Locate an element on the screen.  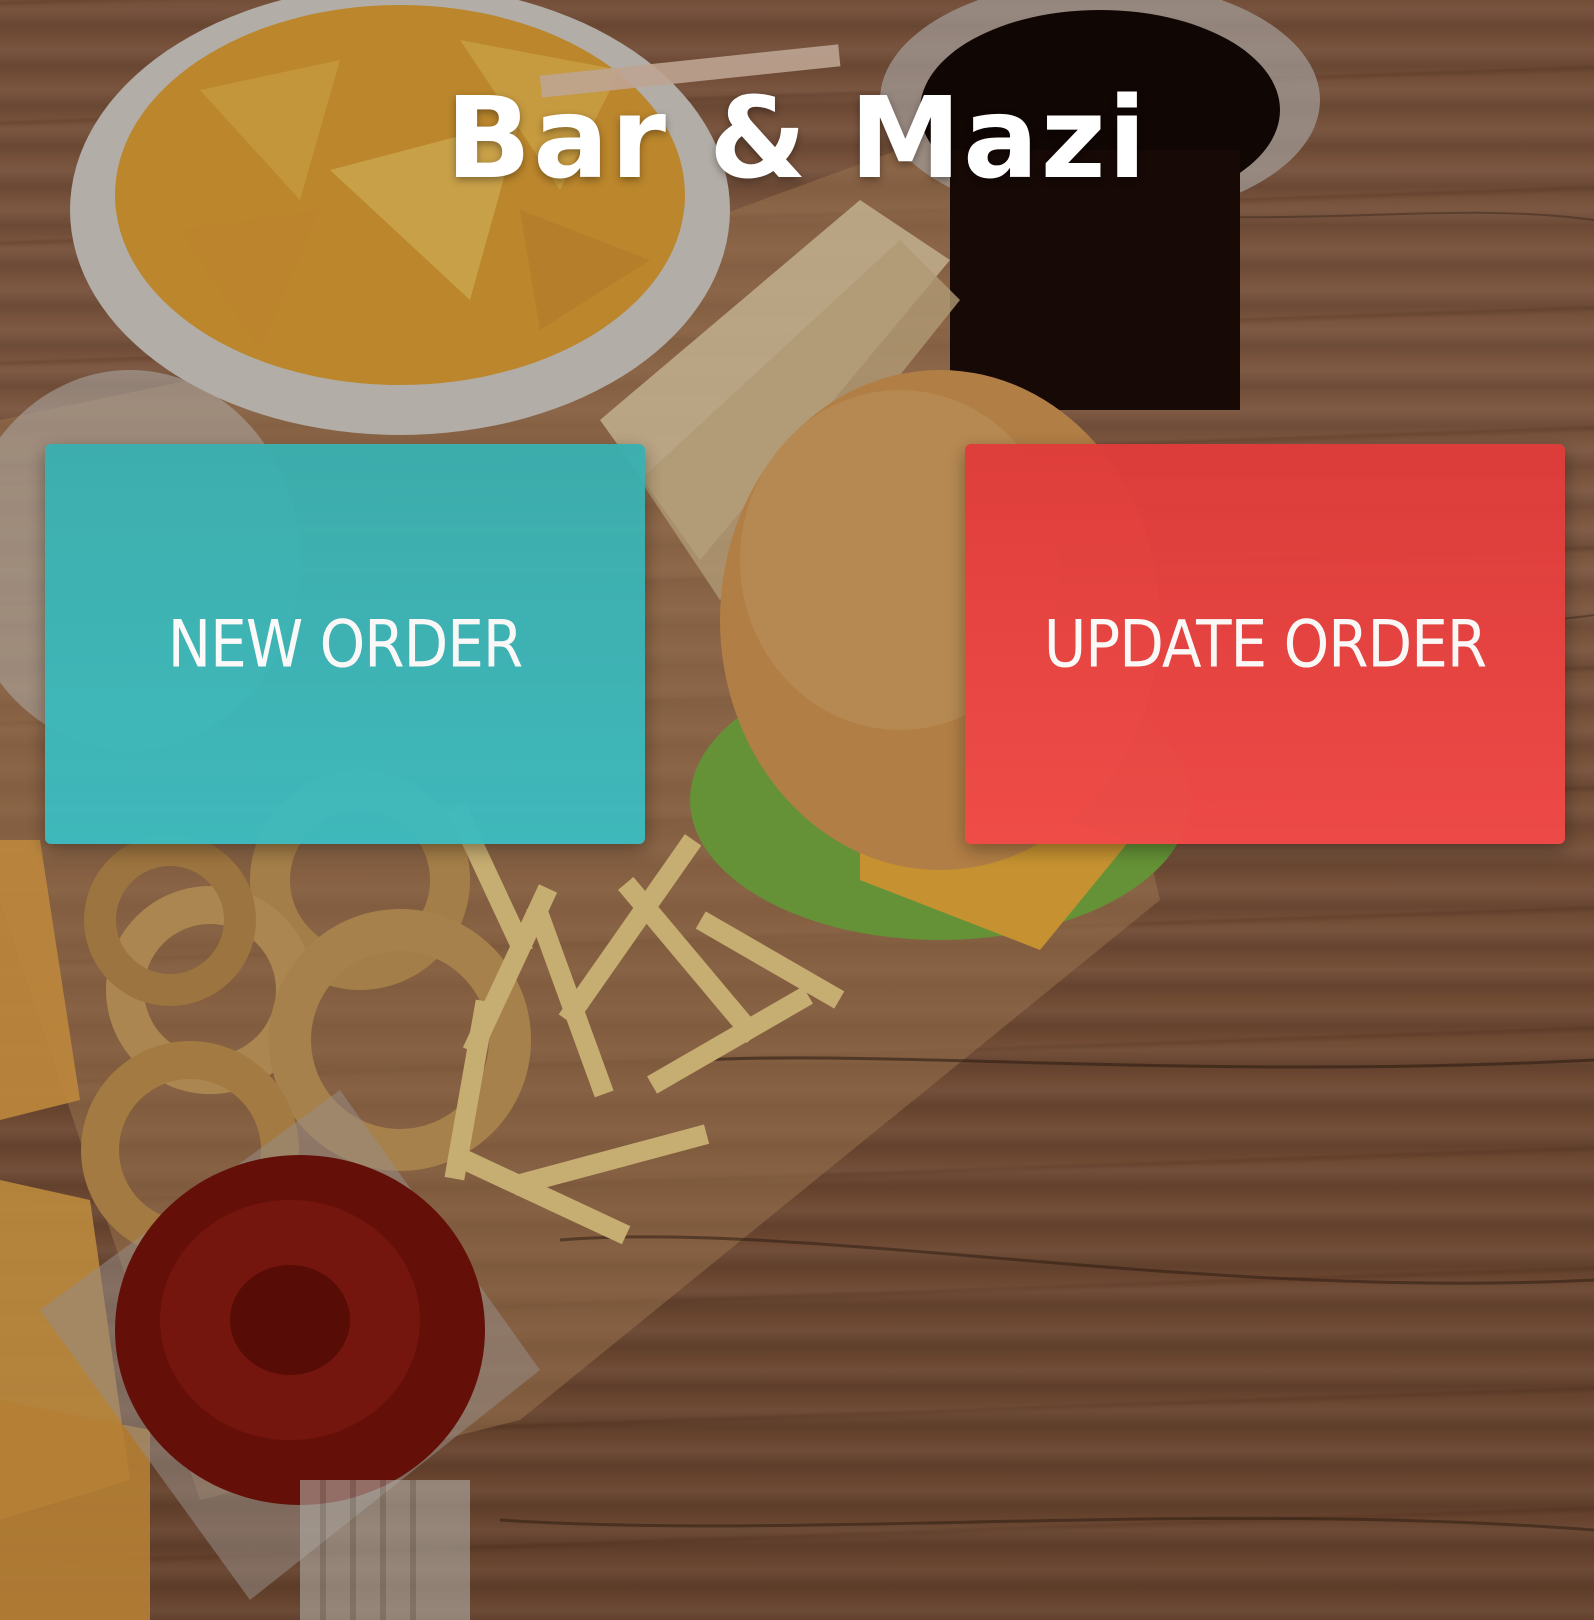
update-order-button: UPDATE ORDER is located at coordinates (1265, 644).